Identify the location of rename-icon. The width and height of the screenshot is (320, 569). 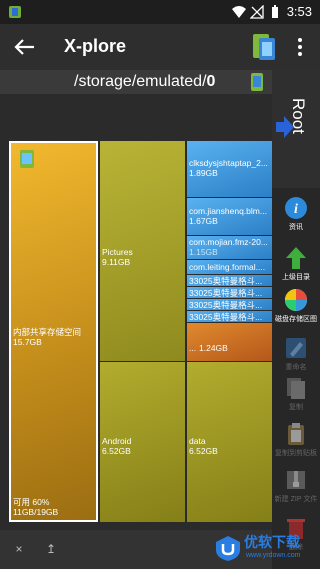
(296, 348).